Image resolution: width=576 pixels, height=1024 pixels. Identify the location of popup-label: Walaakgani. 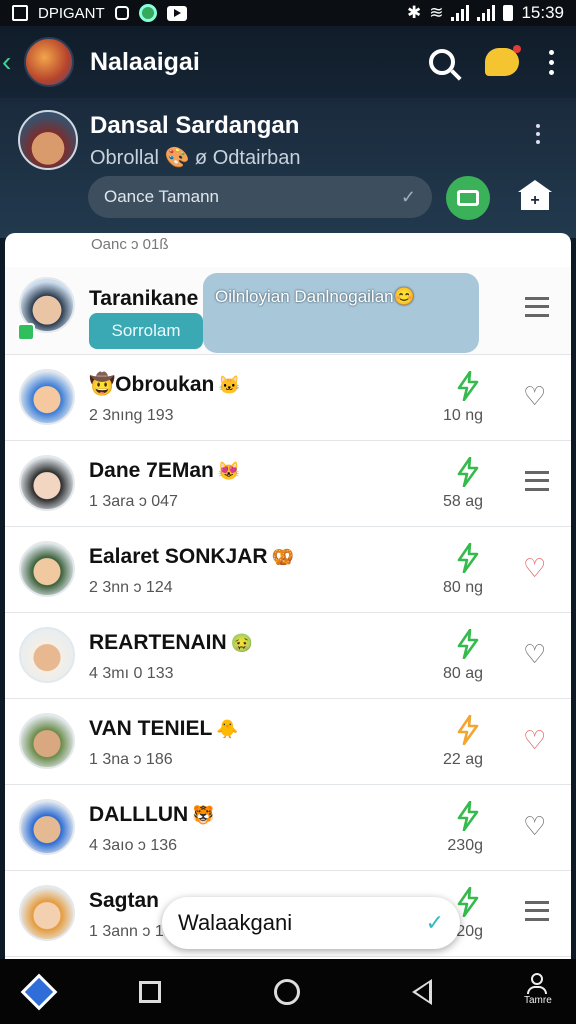
(235, 922).